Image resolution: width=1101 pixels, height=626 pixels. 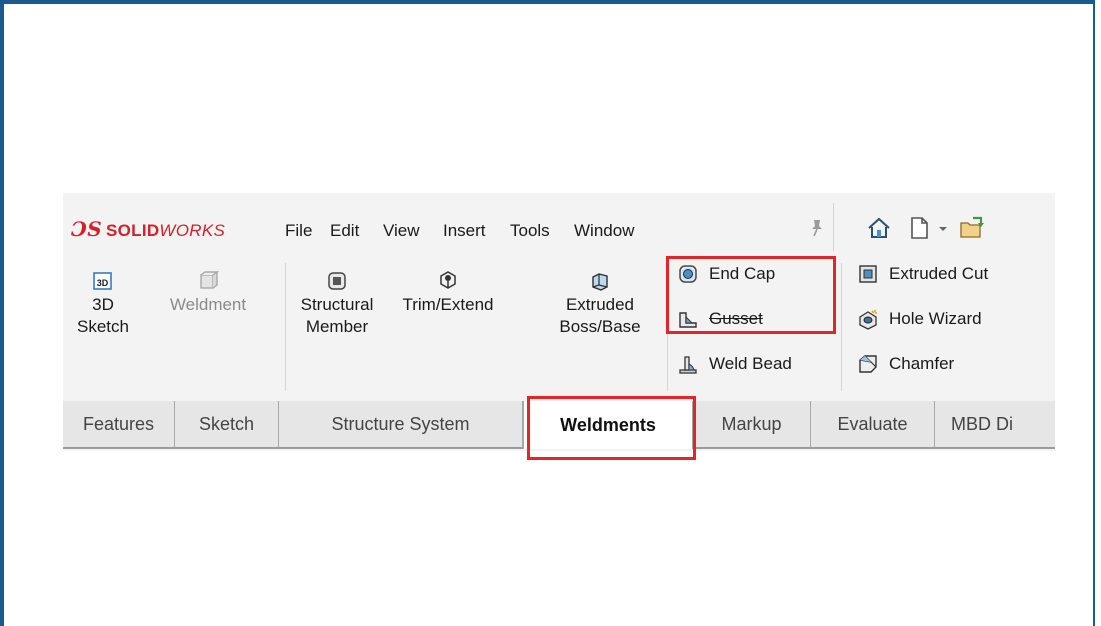 What do you see at coordinates (119, 424) in the screenshot?
I see `tab-features: Features` at bounding box center [119, 424].